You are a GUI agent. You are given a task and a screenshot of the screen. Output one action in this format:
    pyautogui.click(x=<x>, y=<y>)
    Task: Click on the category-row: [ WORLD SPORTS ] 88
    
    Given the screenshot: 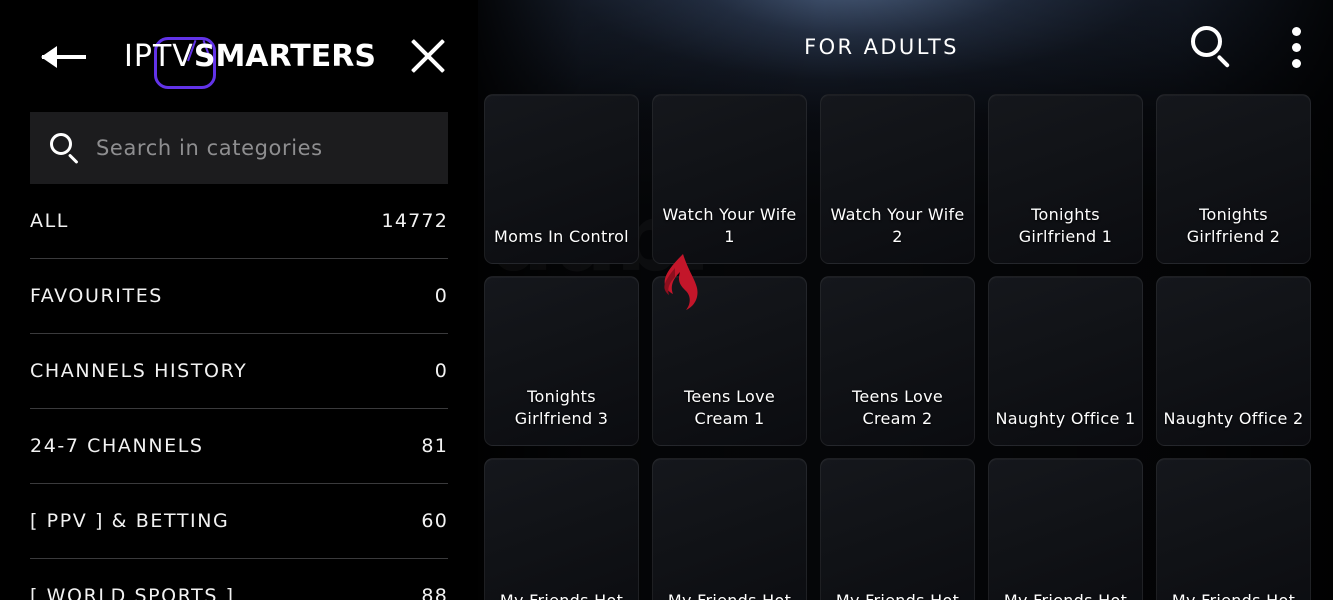 What is the action you would take?
    pyautogui.click(x=239, y=579)
    